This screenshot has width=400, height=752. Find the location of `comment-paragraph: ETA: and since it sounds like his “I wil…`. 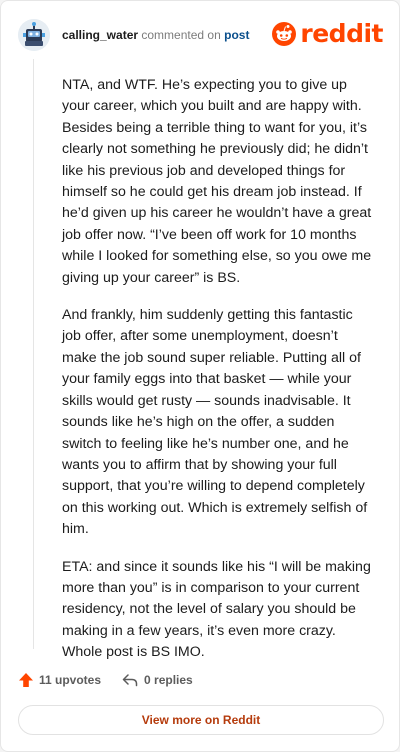

comment-paragraph: ETA: and since it sounds like his “I wil… is located at coordinates (216, 609).